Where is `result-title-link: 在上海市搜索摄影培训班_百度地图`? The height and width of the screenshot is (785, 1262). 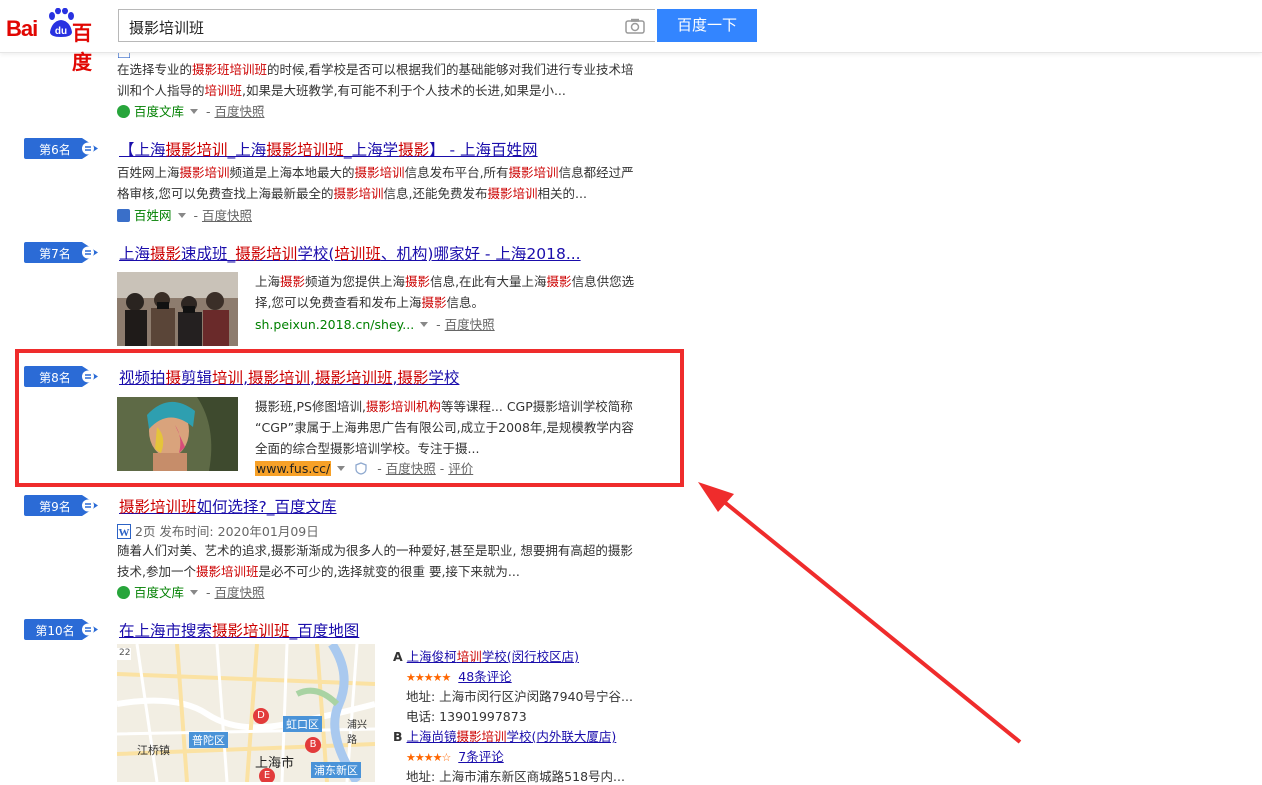 result-title-link: 在上海市搜索摄影培训班_百度地图 is located at coordinates (239, 630).